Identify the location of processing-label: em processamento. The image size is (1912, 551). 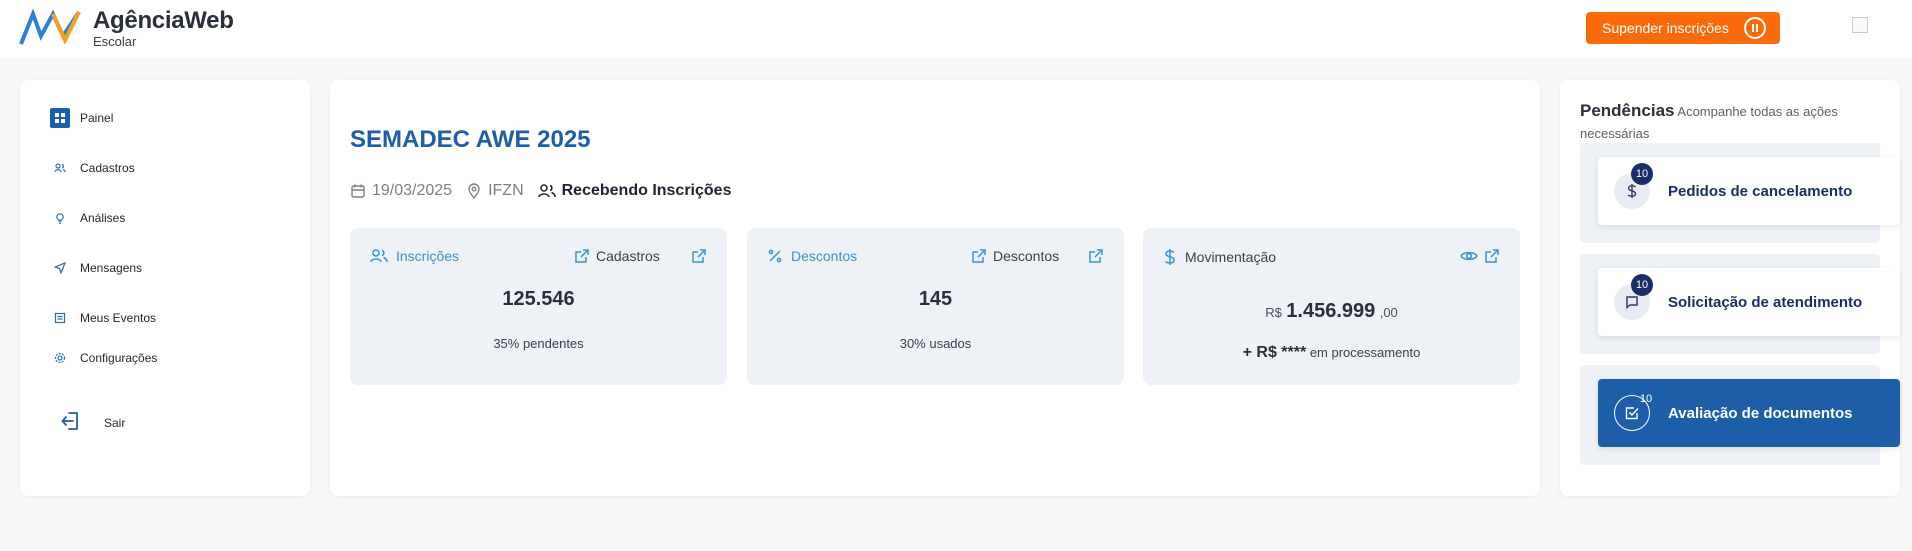
(1365, 352).